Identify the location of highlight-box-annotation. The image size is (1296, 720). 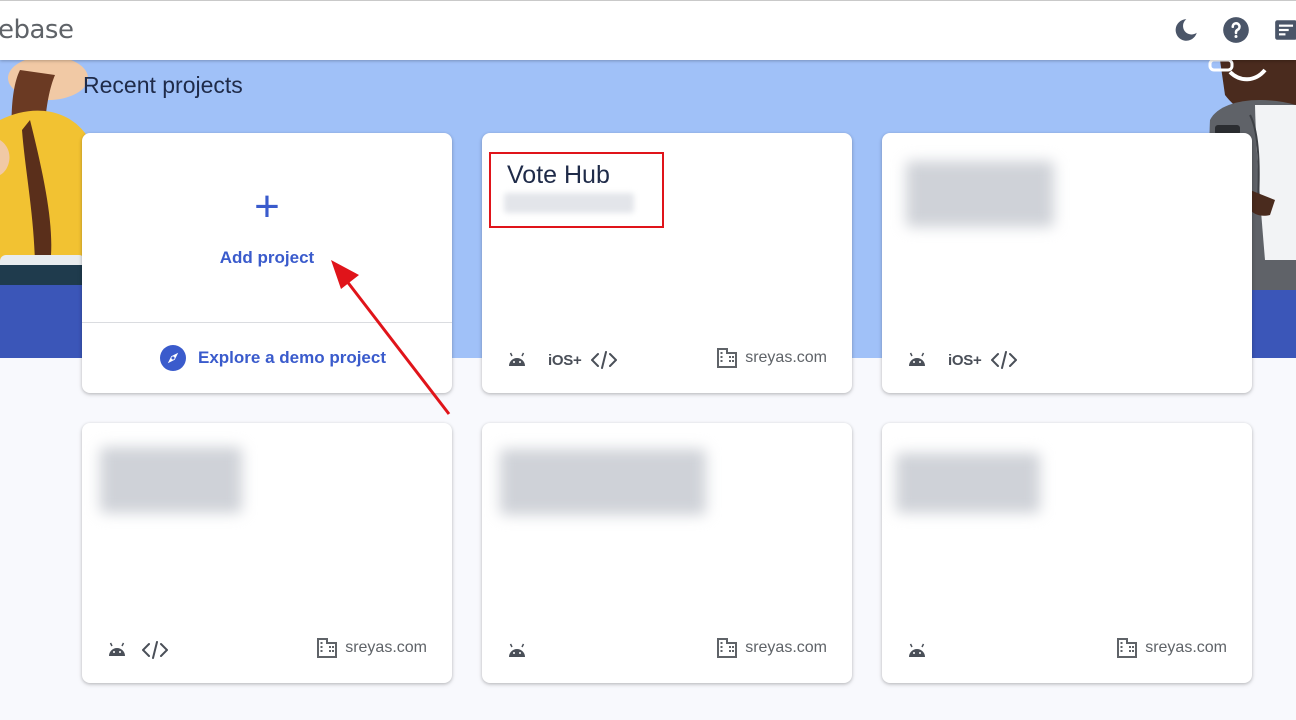
(576, 190).